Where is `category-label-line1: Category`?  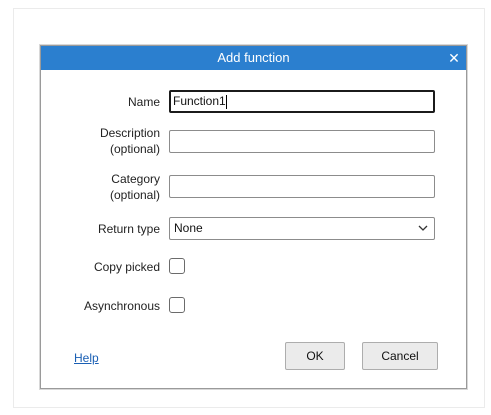
category-label-line1: Category is located at coordinates (135, 179).